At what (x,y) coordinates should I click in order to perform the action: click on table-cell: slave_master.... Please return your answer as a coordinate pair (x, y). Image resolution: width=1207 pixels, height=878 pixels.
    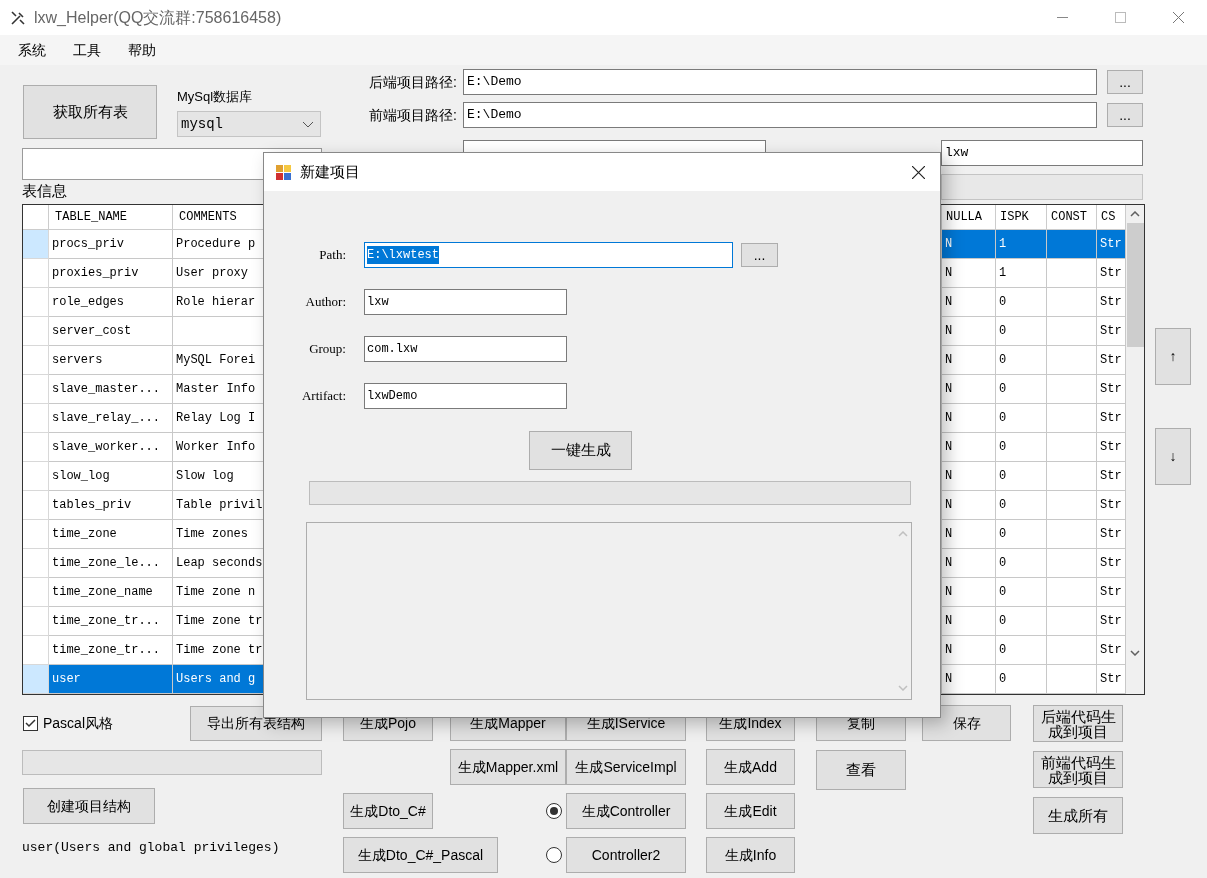
    Looking at the image, I should click on (111, 389).